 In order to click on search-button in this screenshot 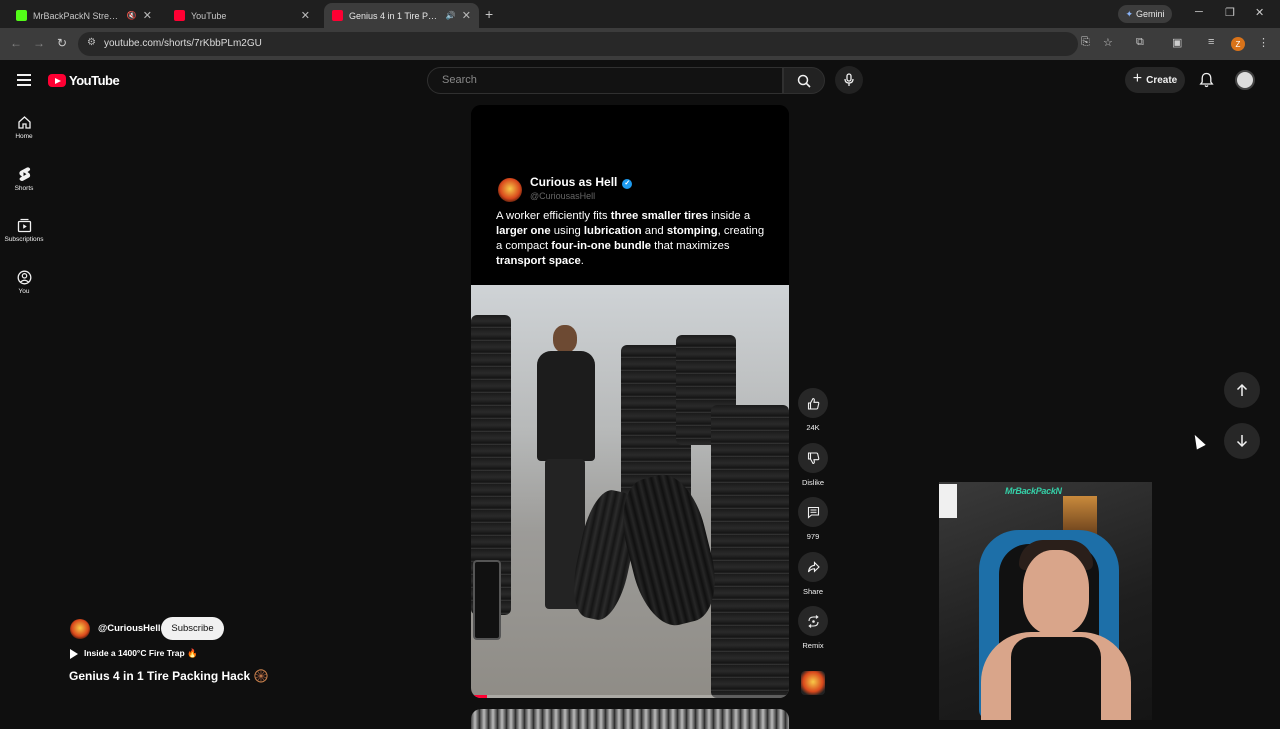, I will do `click(804, 80)`.